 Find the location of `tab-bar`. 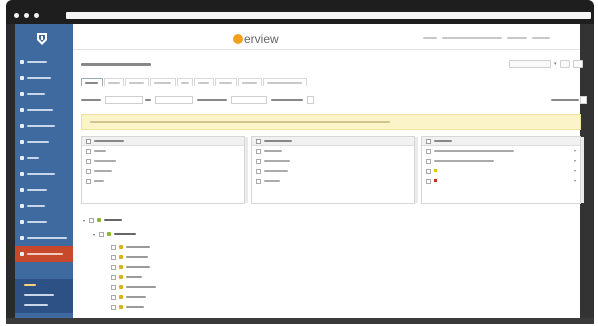

tab-bar is located at coordinates (194, 82).